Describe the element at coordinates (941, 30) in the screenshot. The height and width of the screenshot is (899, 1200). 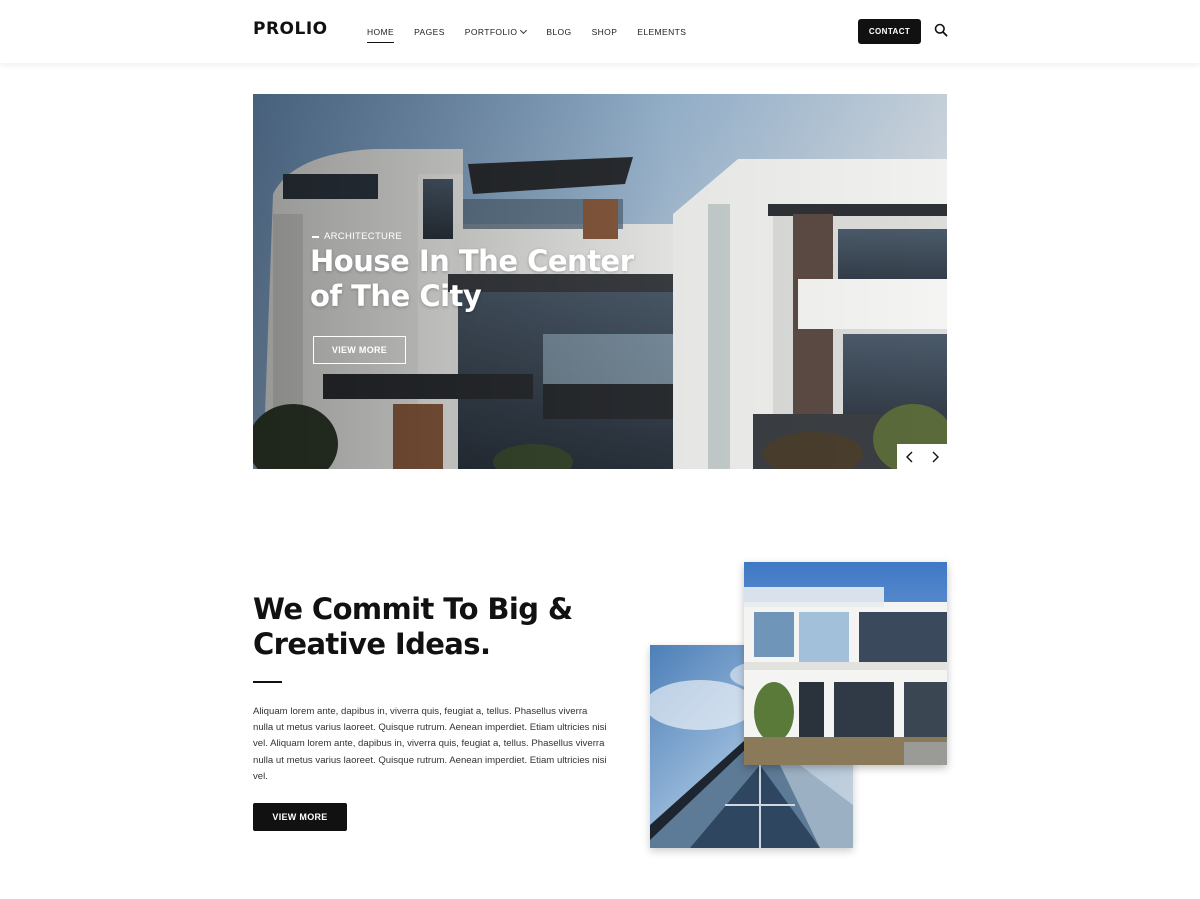
I see `search-icon` at that location.